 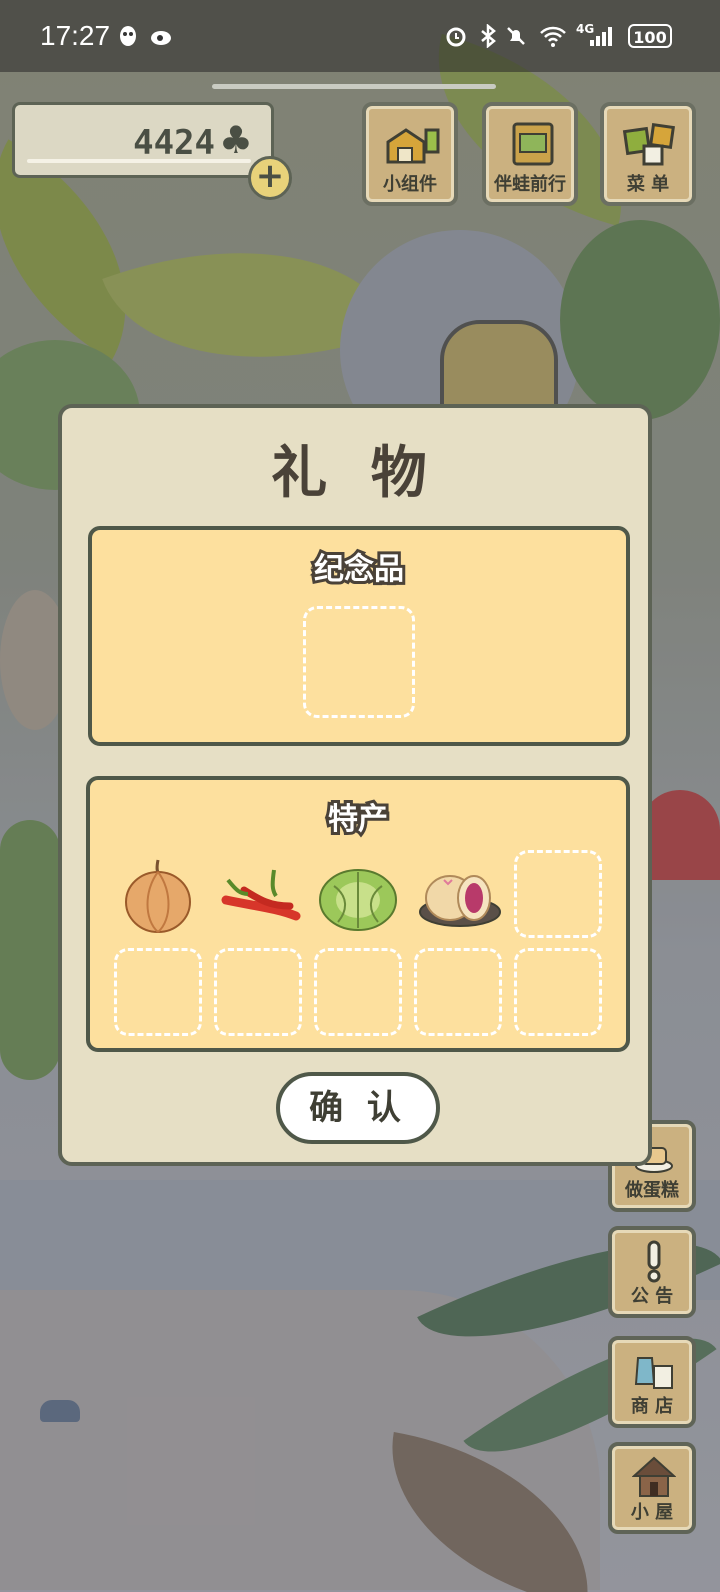 What do you see at coordinates (516, 36) in the screenshot?
I see `mute-bell-icon` at bounding box center [516, 36].